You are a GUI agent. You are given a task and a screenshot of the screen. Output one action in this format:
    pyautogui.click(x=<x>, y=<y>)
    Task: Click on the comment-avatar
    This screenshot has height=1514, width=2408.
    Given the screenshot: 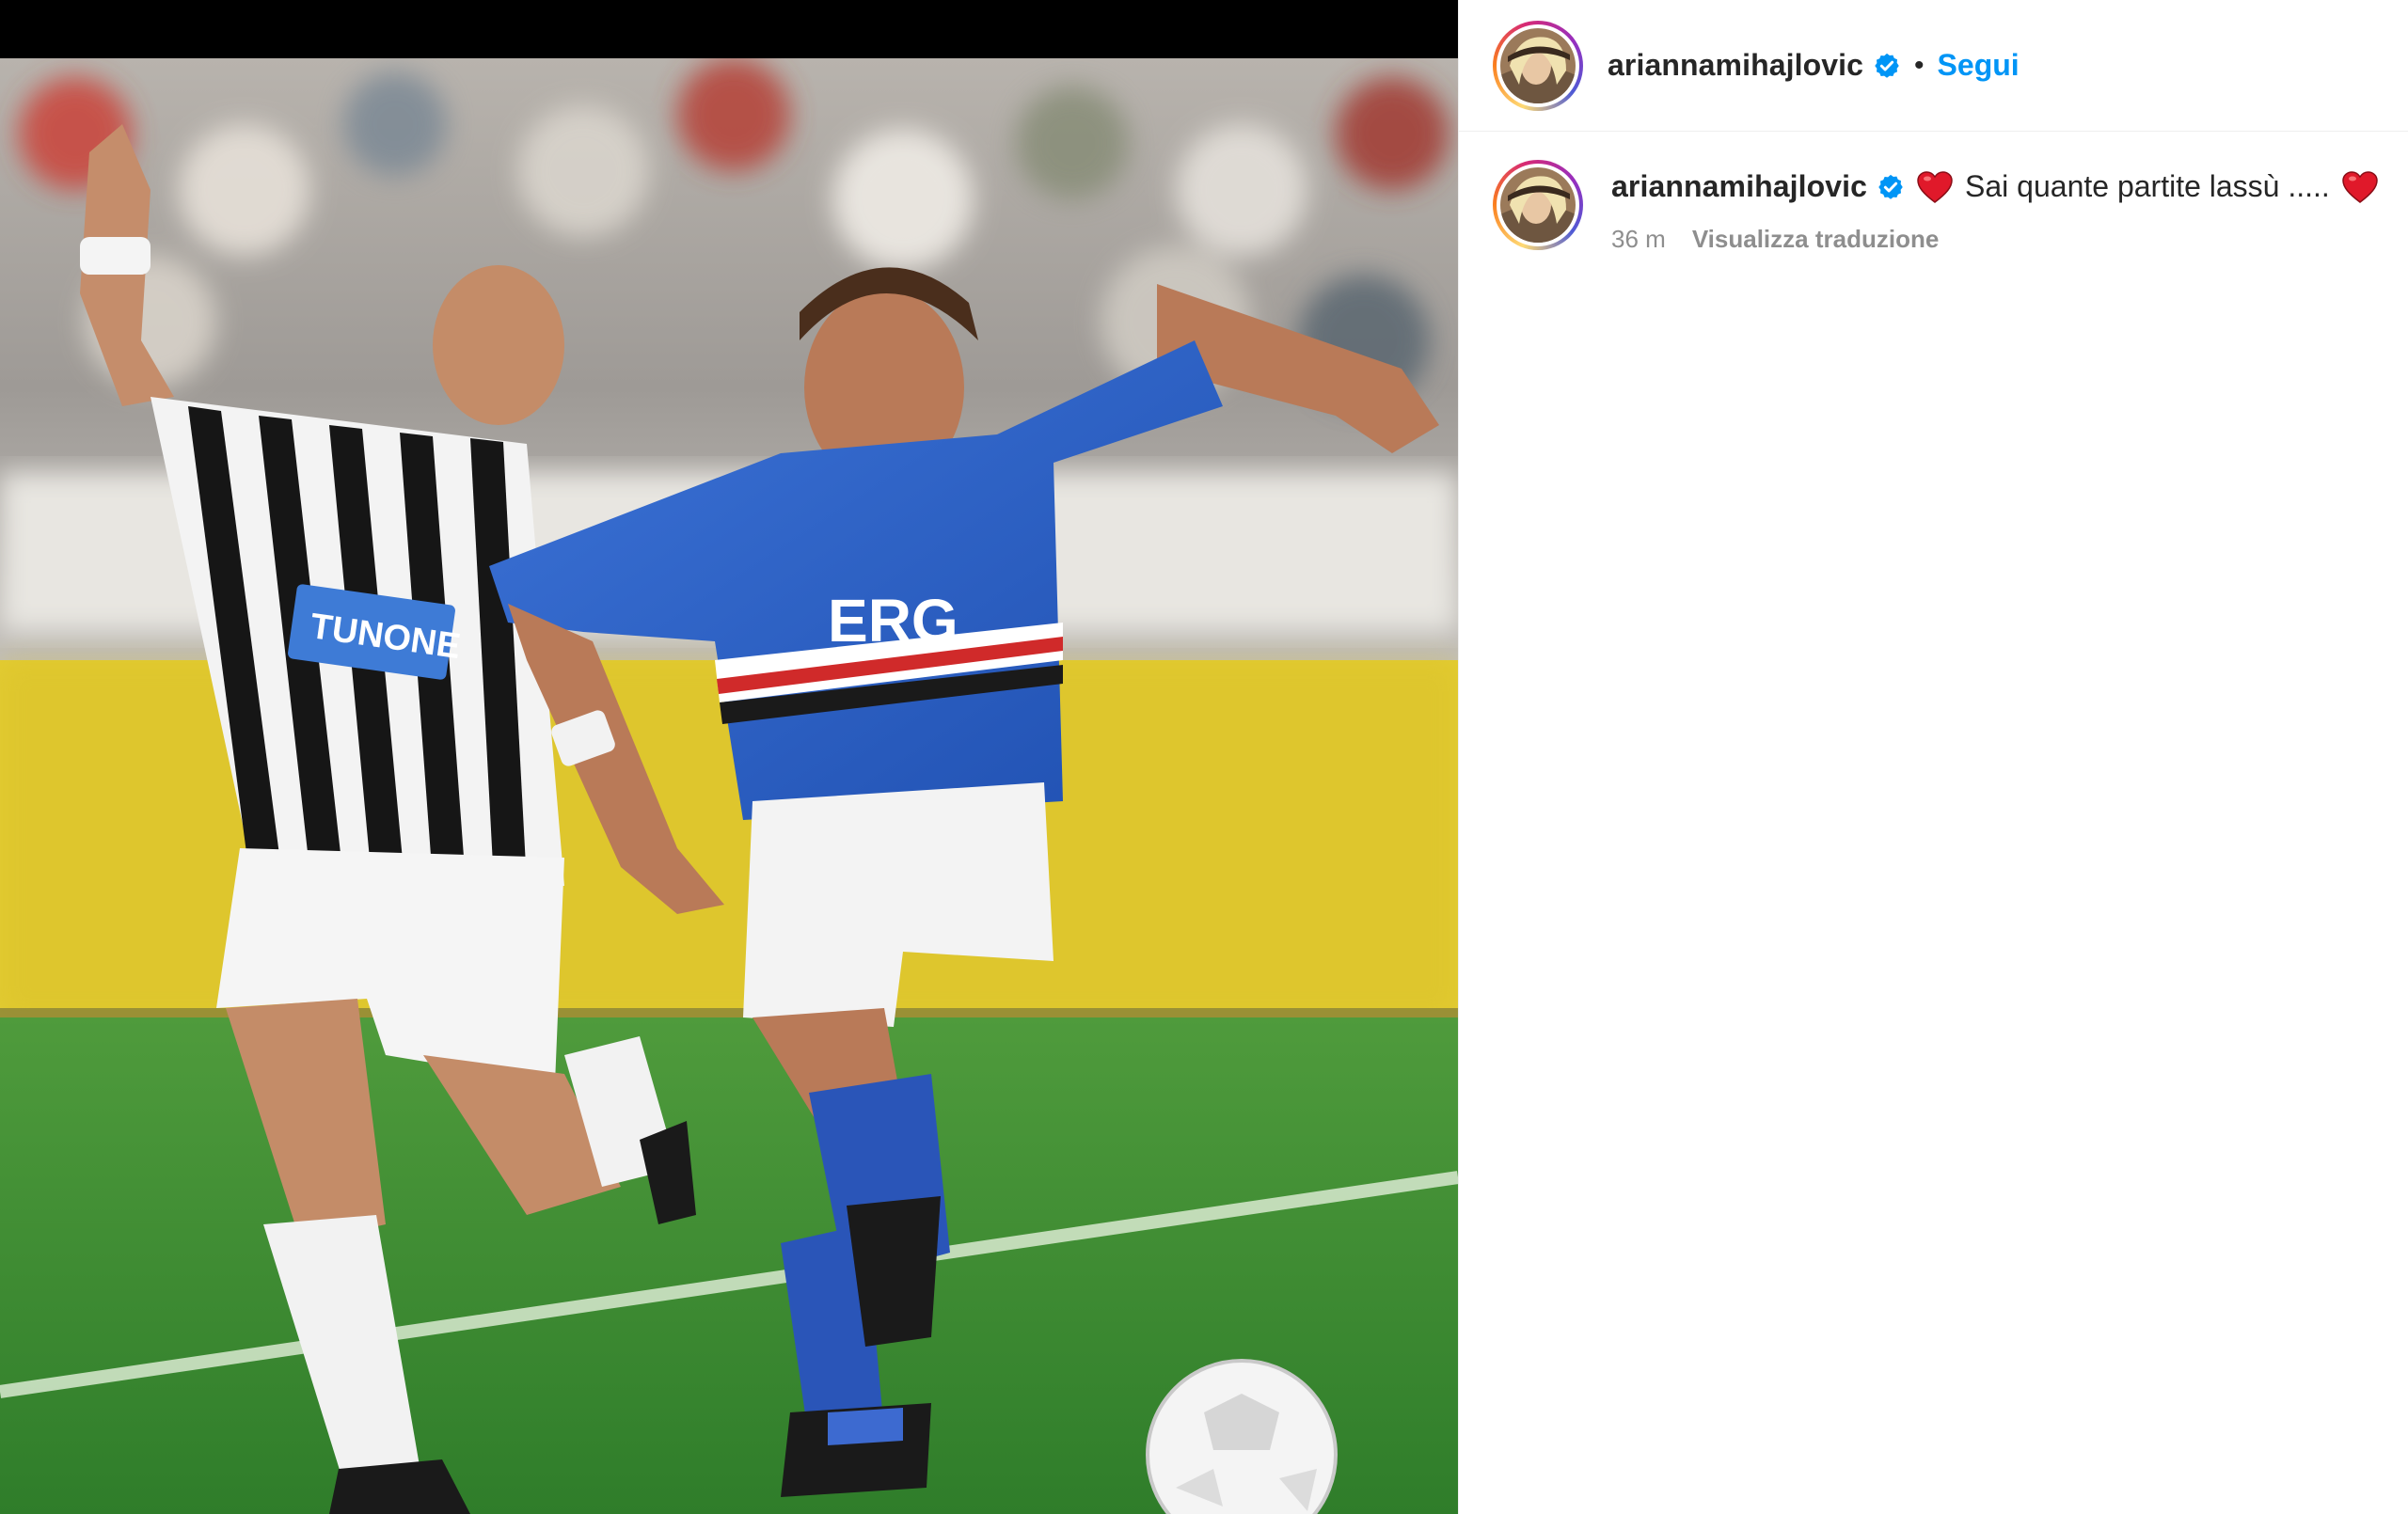 What is the action you would take?
    pyautogui.click(x=1538, y=205)
    